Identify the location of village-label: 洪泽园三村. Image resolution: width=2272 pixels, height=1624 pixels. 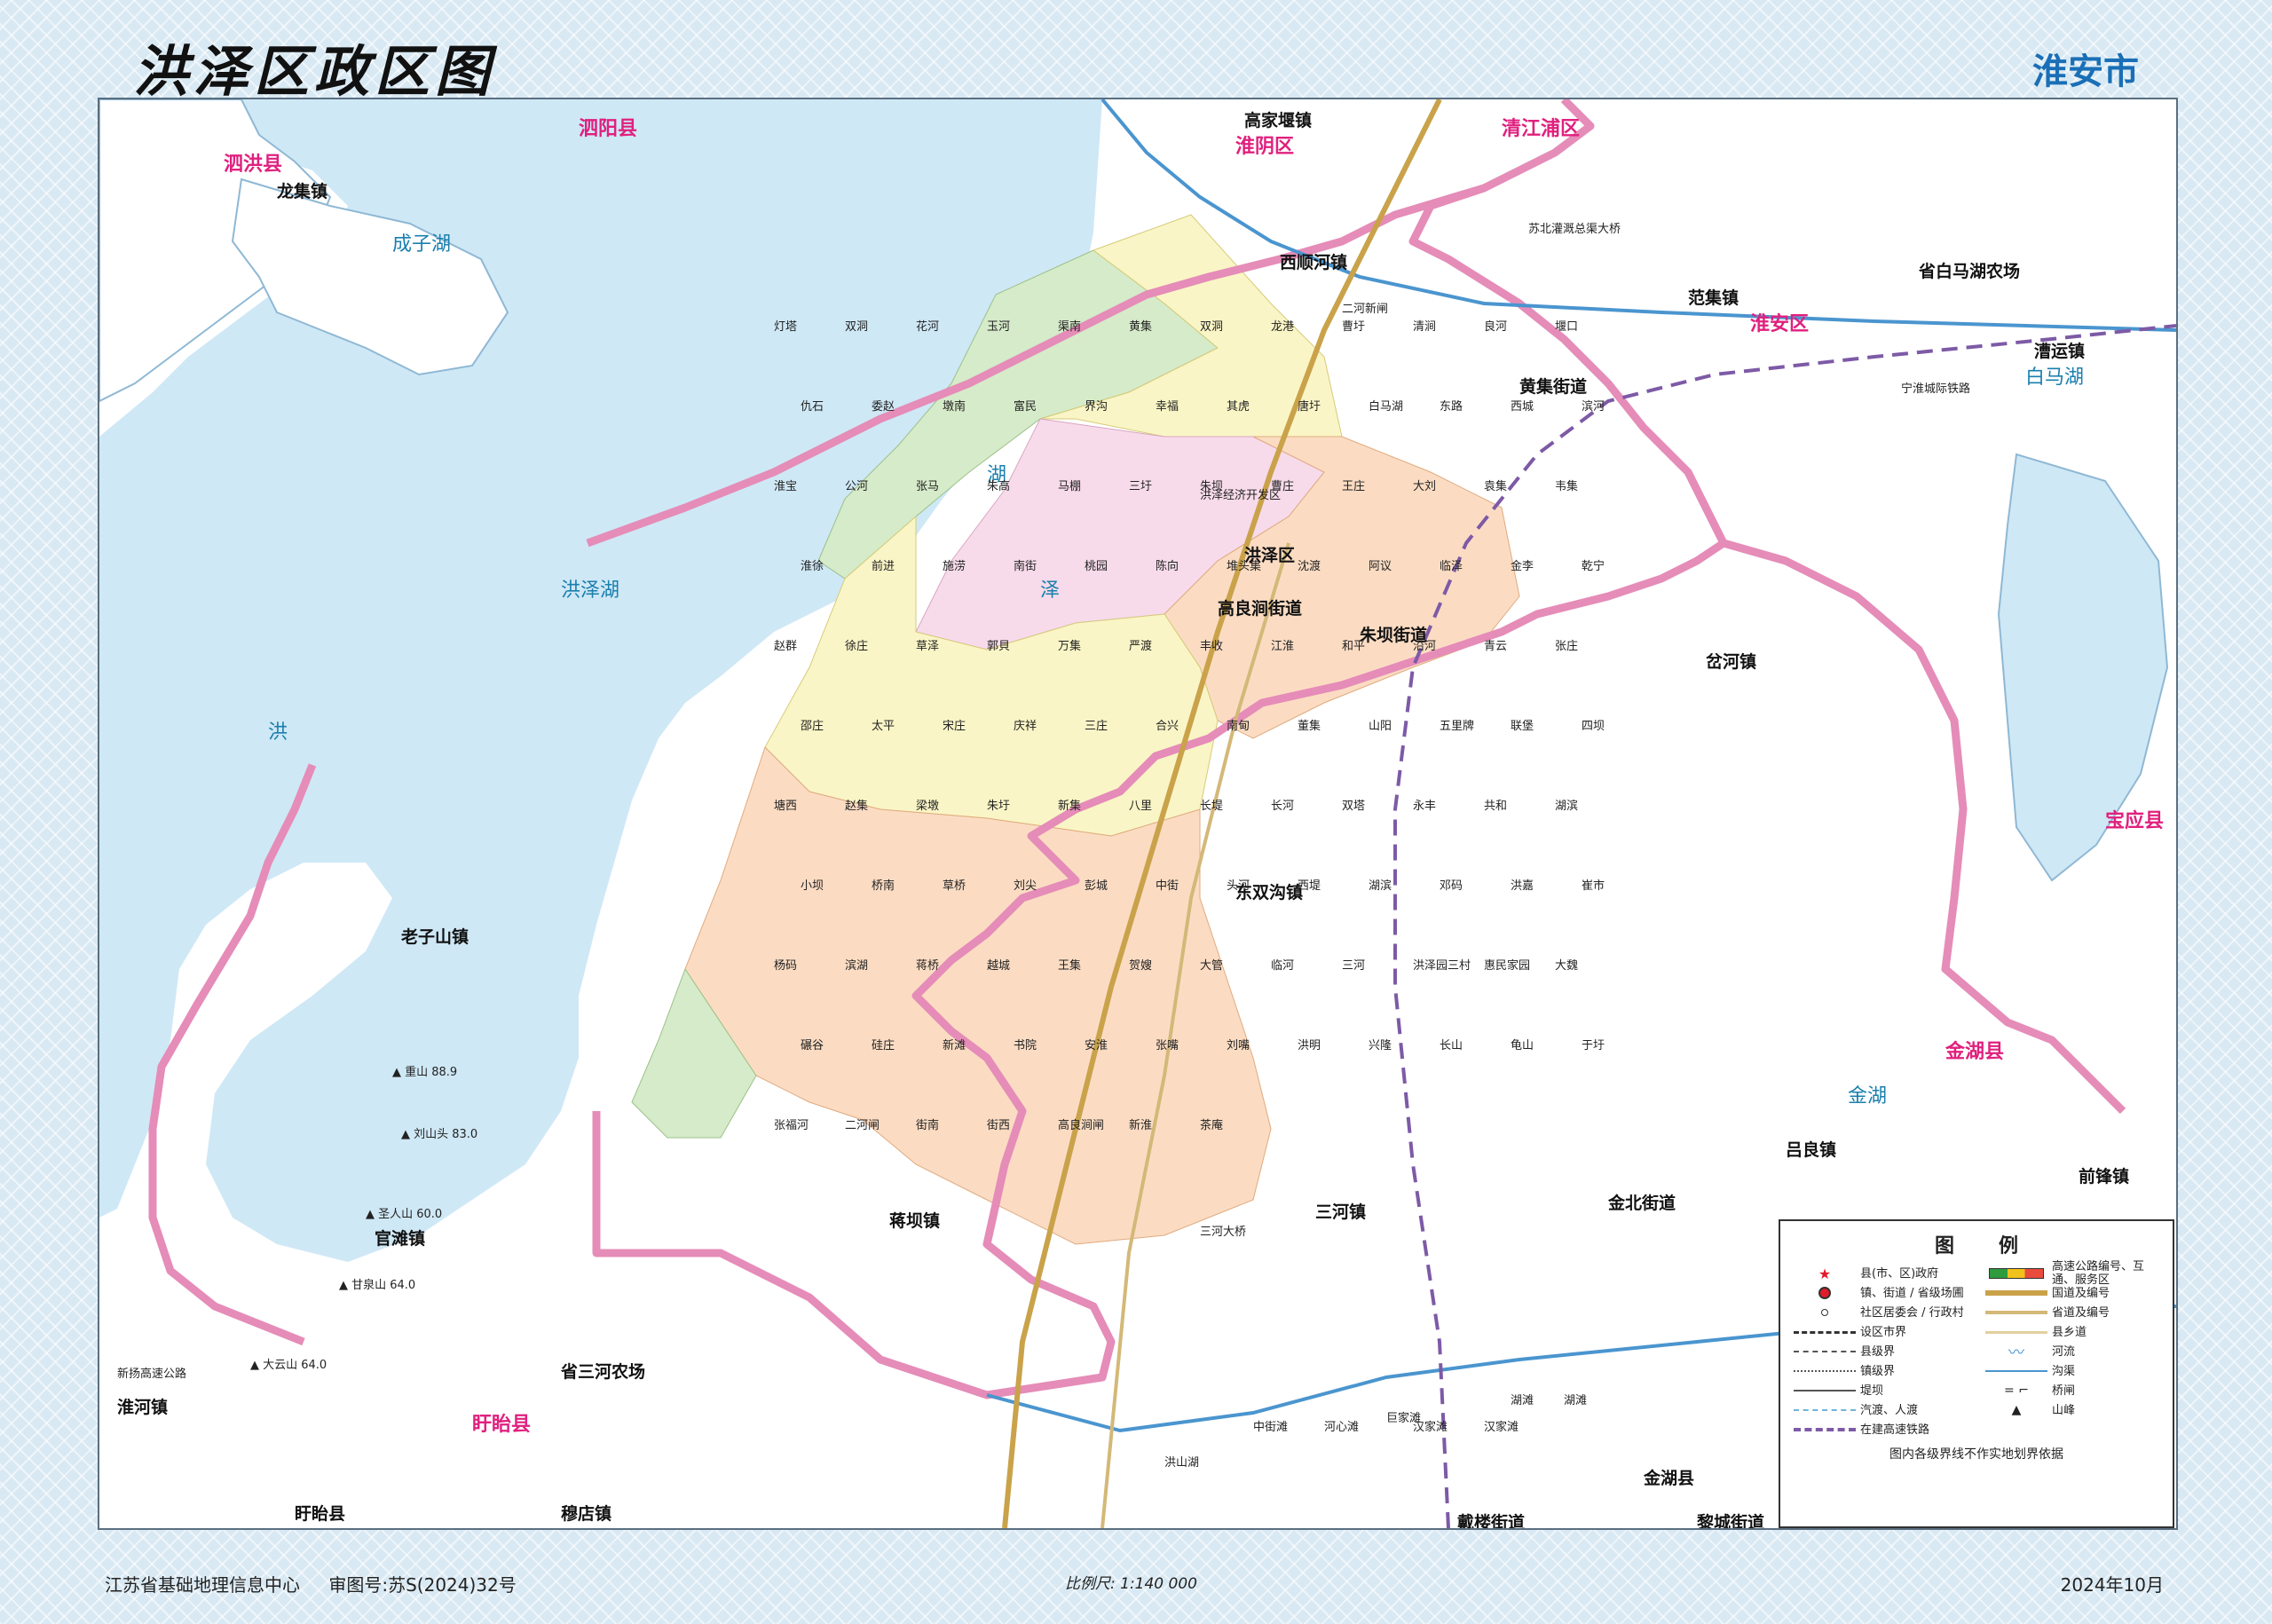
(1442, 966).